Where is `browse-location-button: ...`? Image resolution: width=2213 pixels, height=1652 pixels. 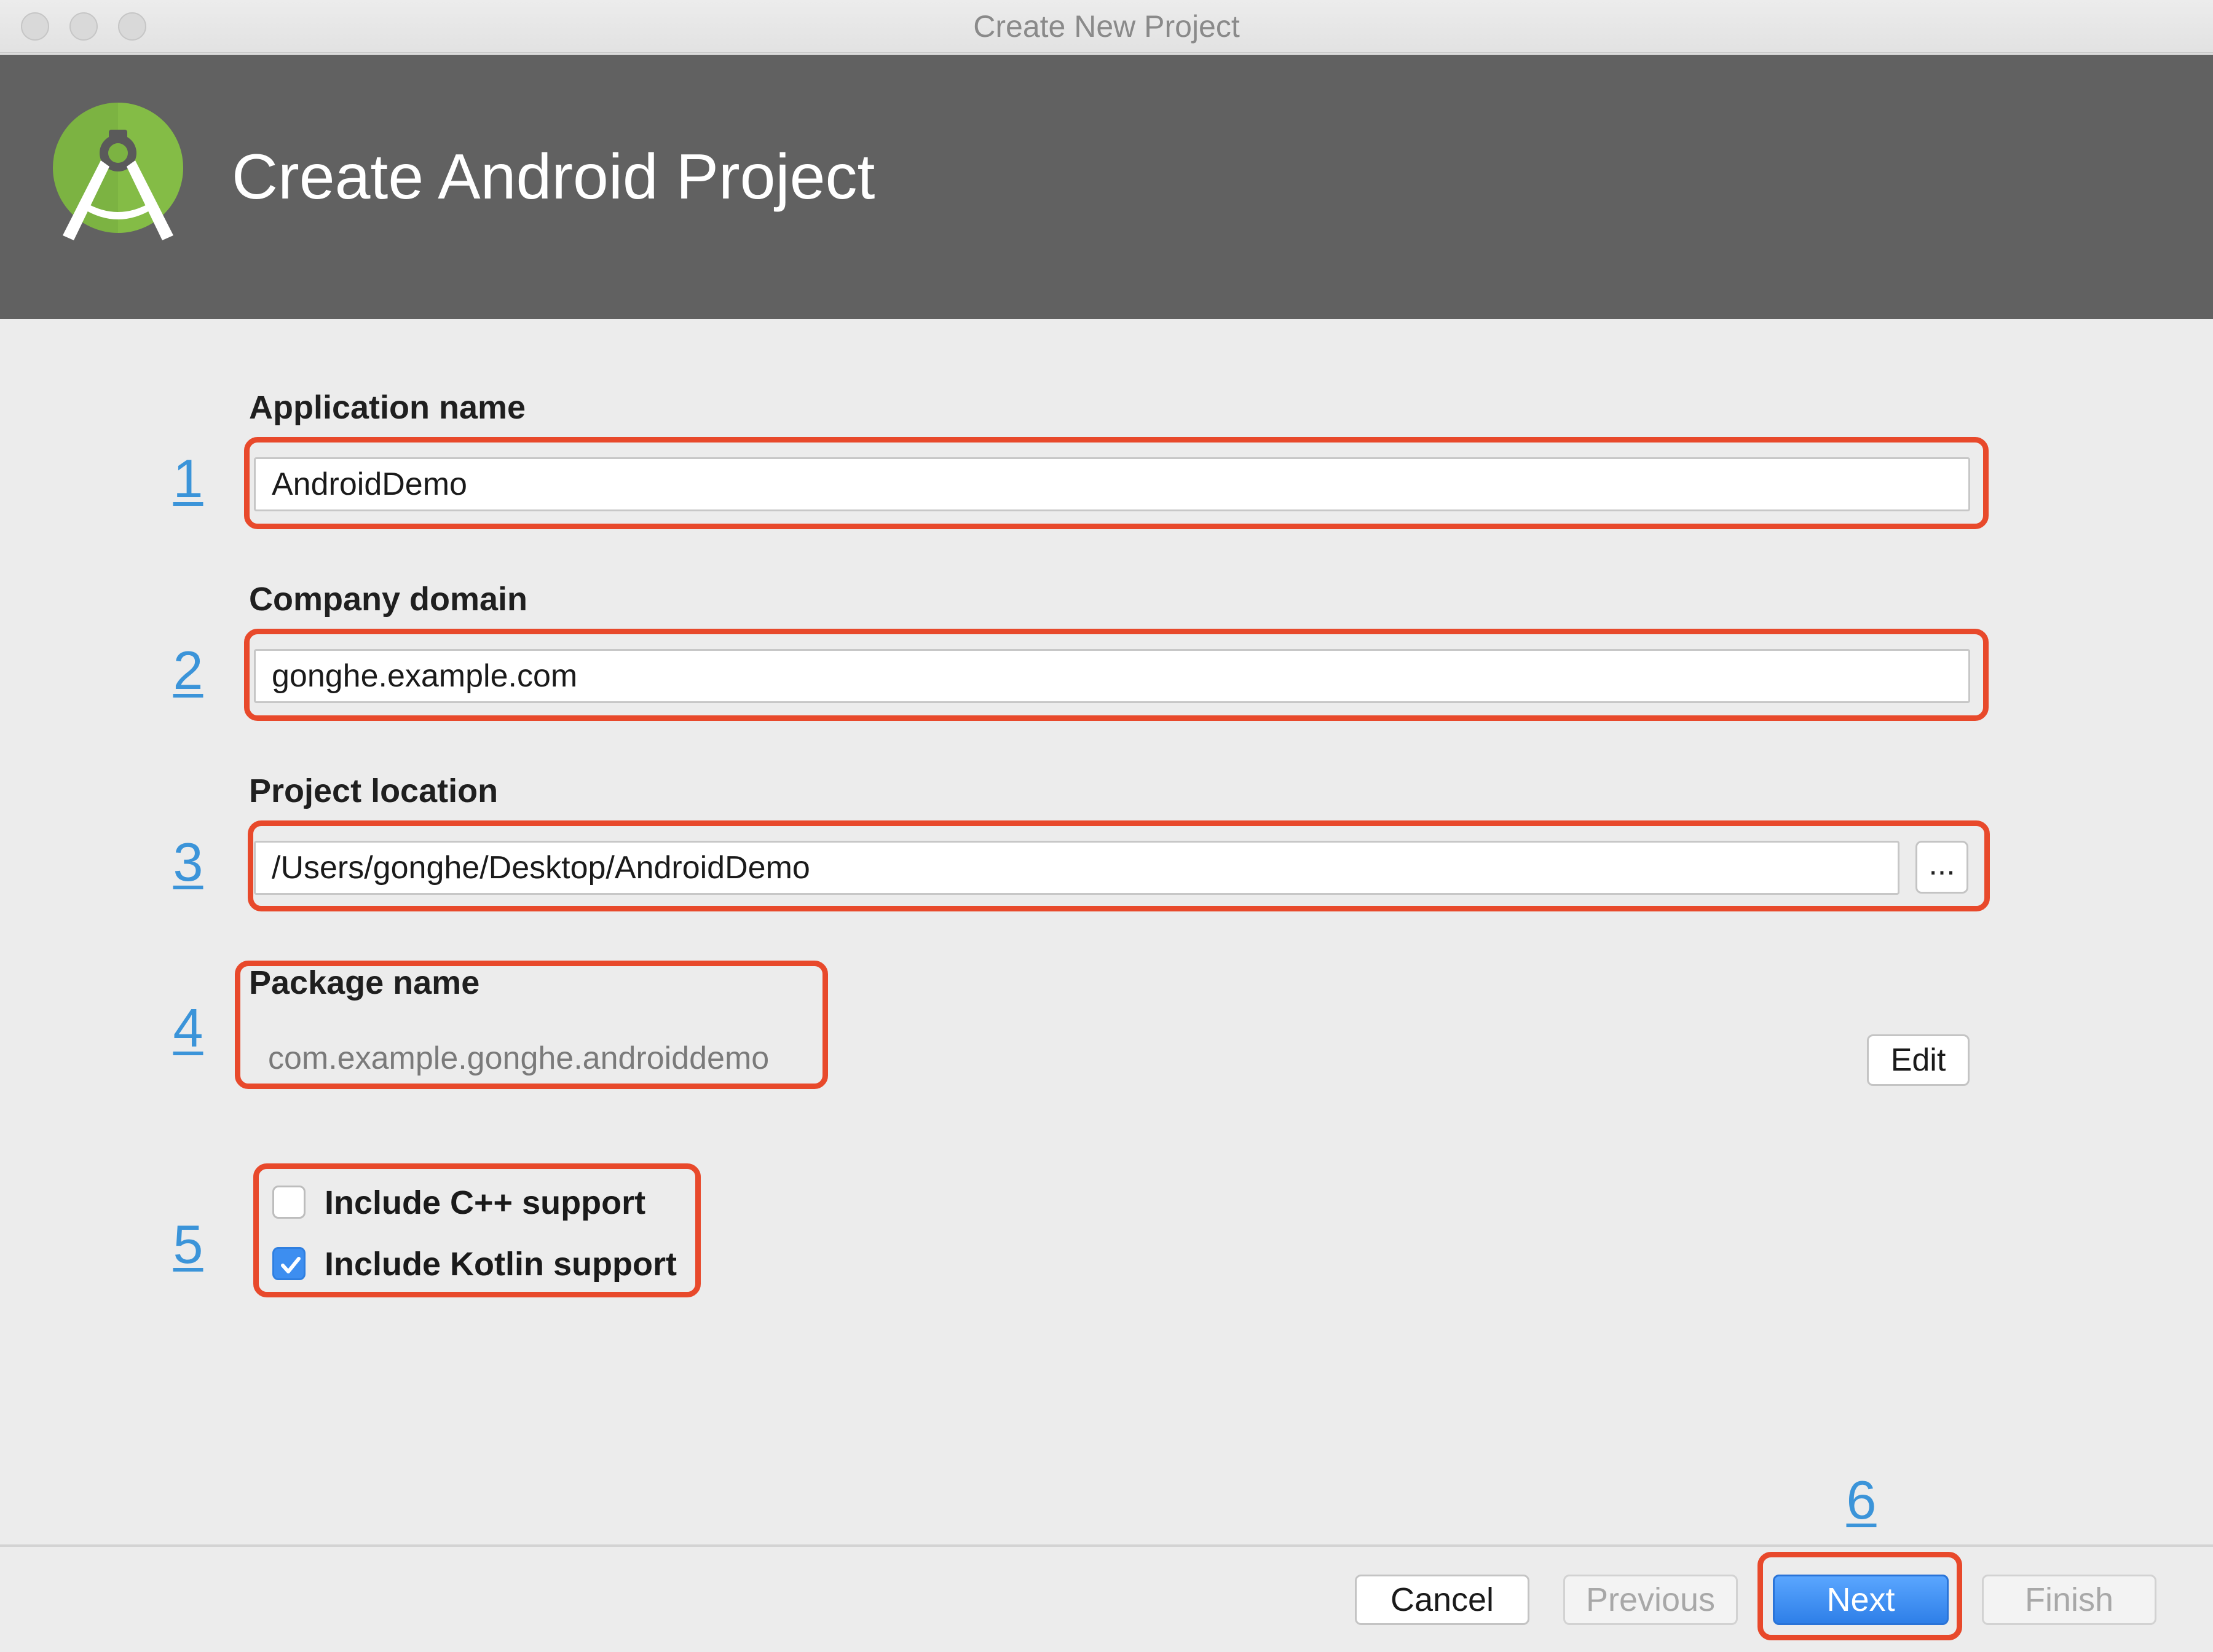
browse-location-button: ... is located at coordinates (1941, 868).